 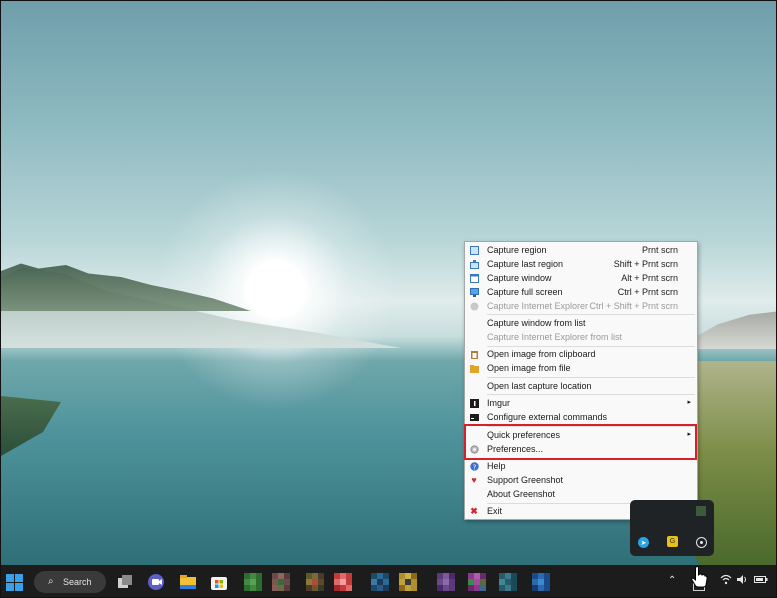 I want to click on search-icon: ⌕, so click(x=51, y=581).